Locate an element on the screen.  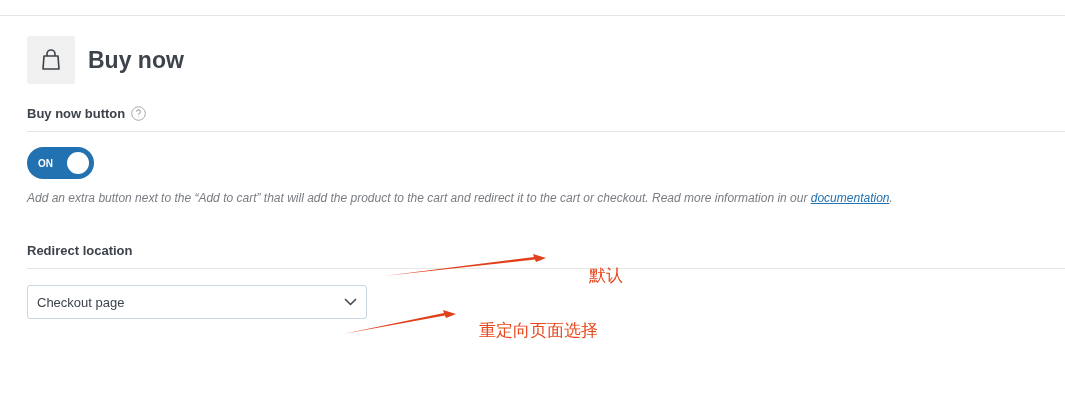
annotation-text: 默认 is located at coordinates (606, 275).